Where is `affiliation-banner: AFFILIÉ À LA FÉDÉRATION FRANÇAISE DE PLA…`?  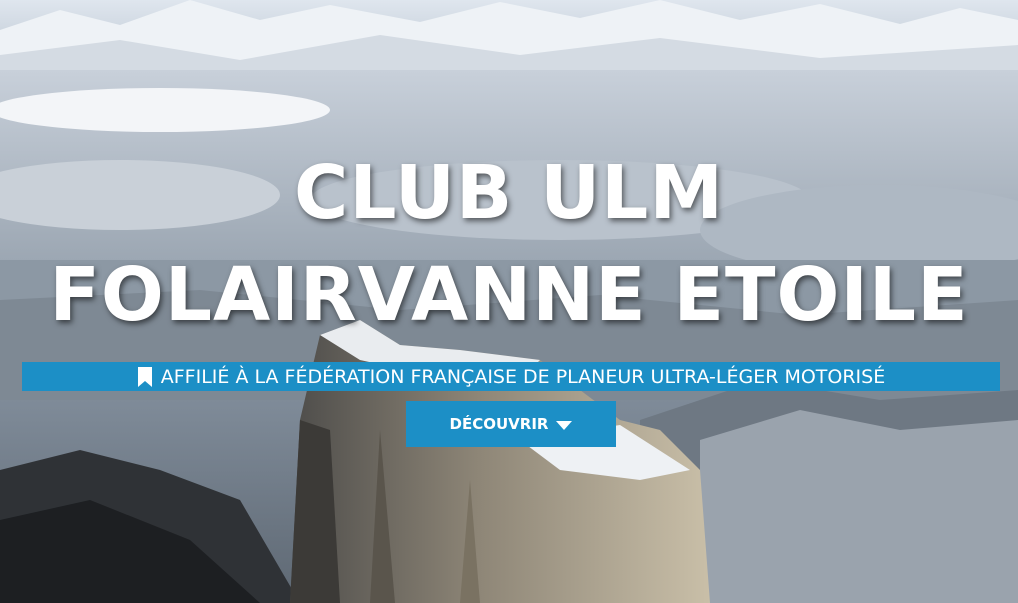
affiliation-banner: AFFILIÉ À LA FÉDÉRATION FRANÇAISE DE PLA… is located at coordinates (511, 376).